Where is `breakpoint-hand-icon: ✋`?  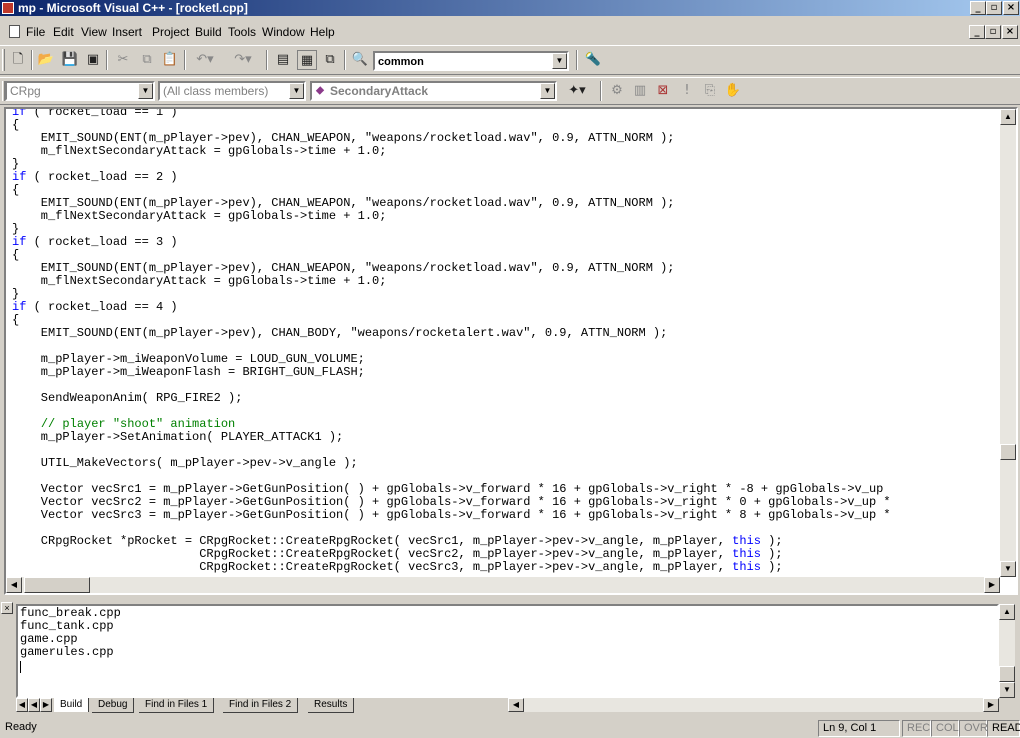
breakpoint-hand-icon: ✋ is located at coordinates (733, 91).